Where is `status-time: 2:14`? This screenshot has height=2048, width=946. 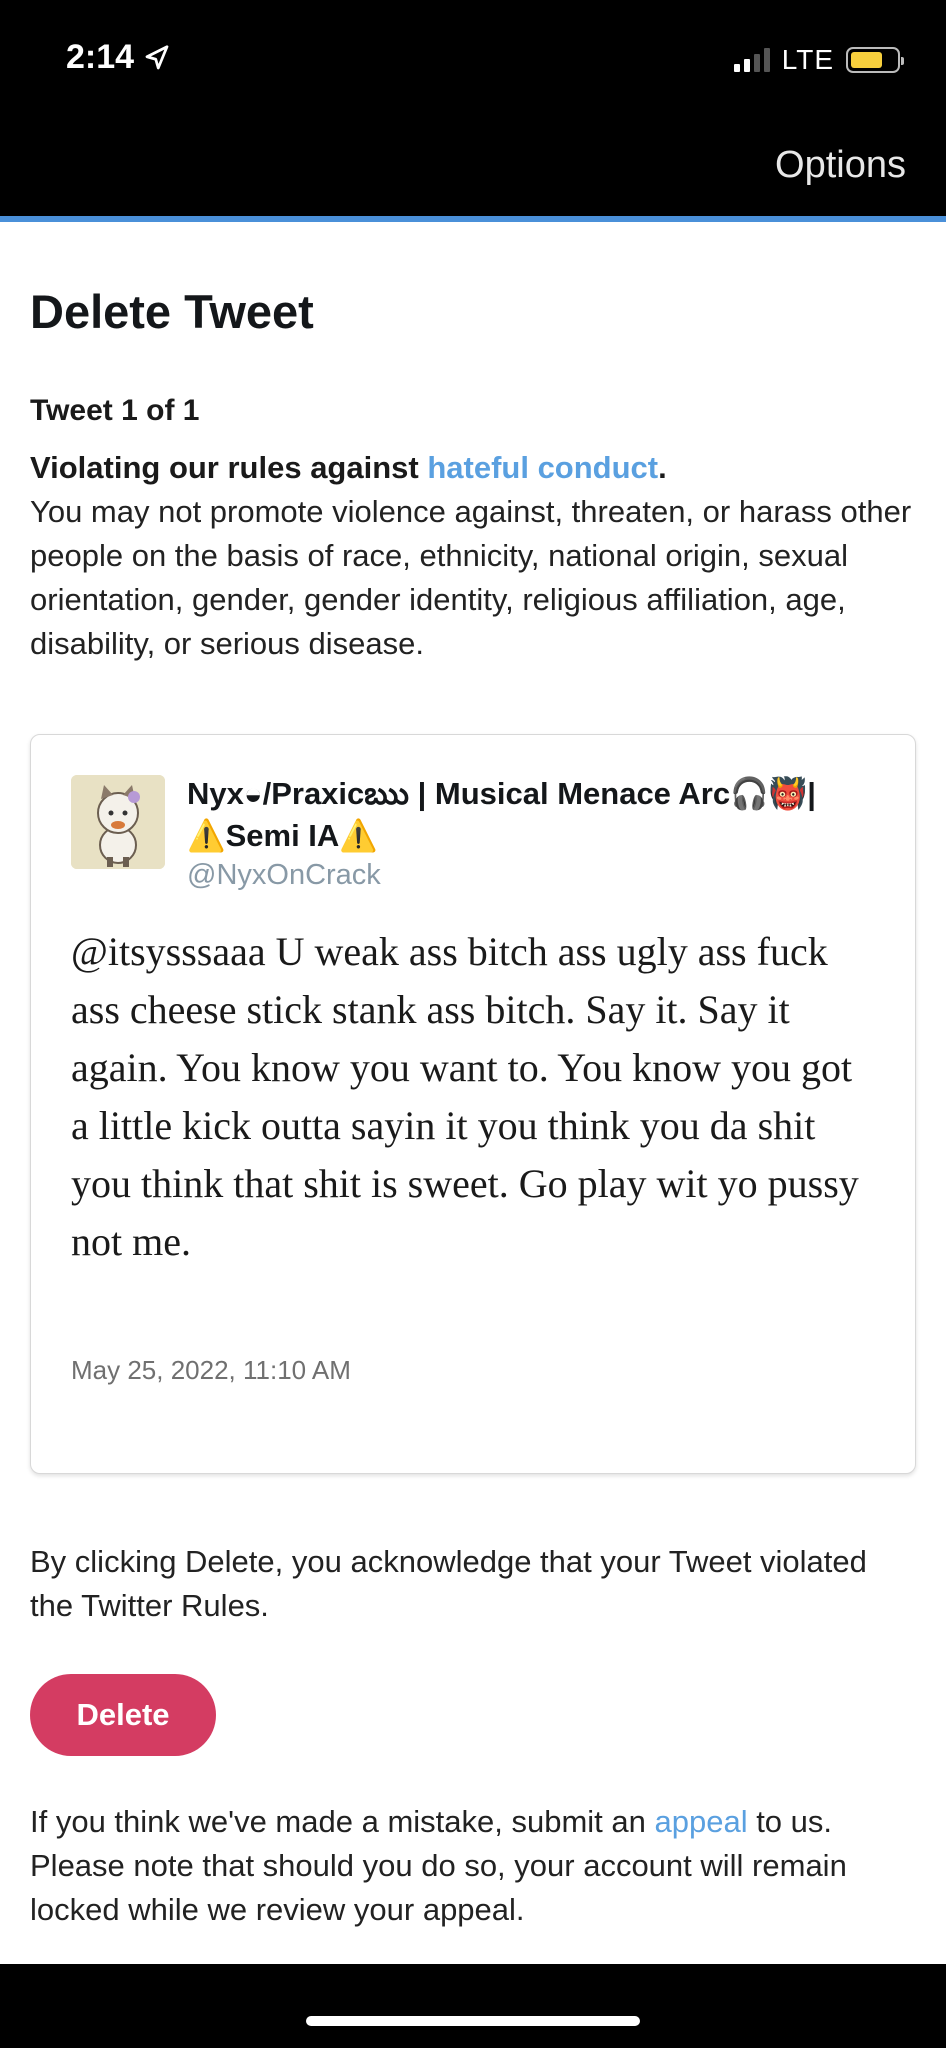 status-time: 2:14 is located at coordinates (119, 57).